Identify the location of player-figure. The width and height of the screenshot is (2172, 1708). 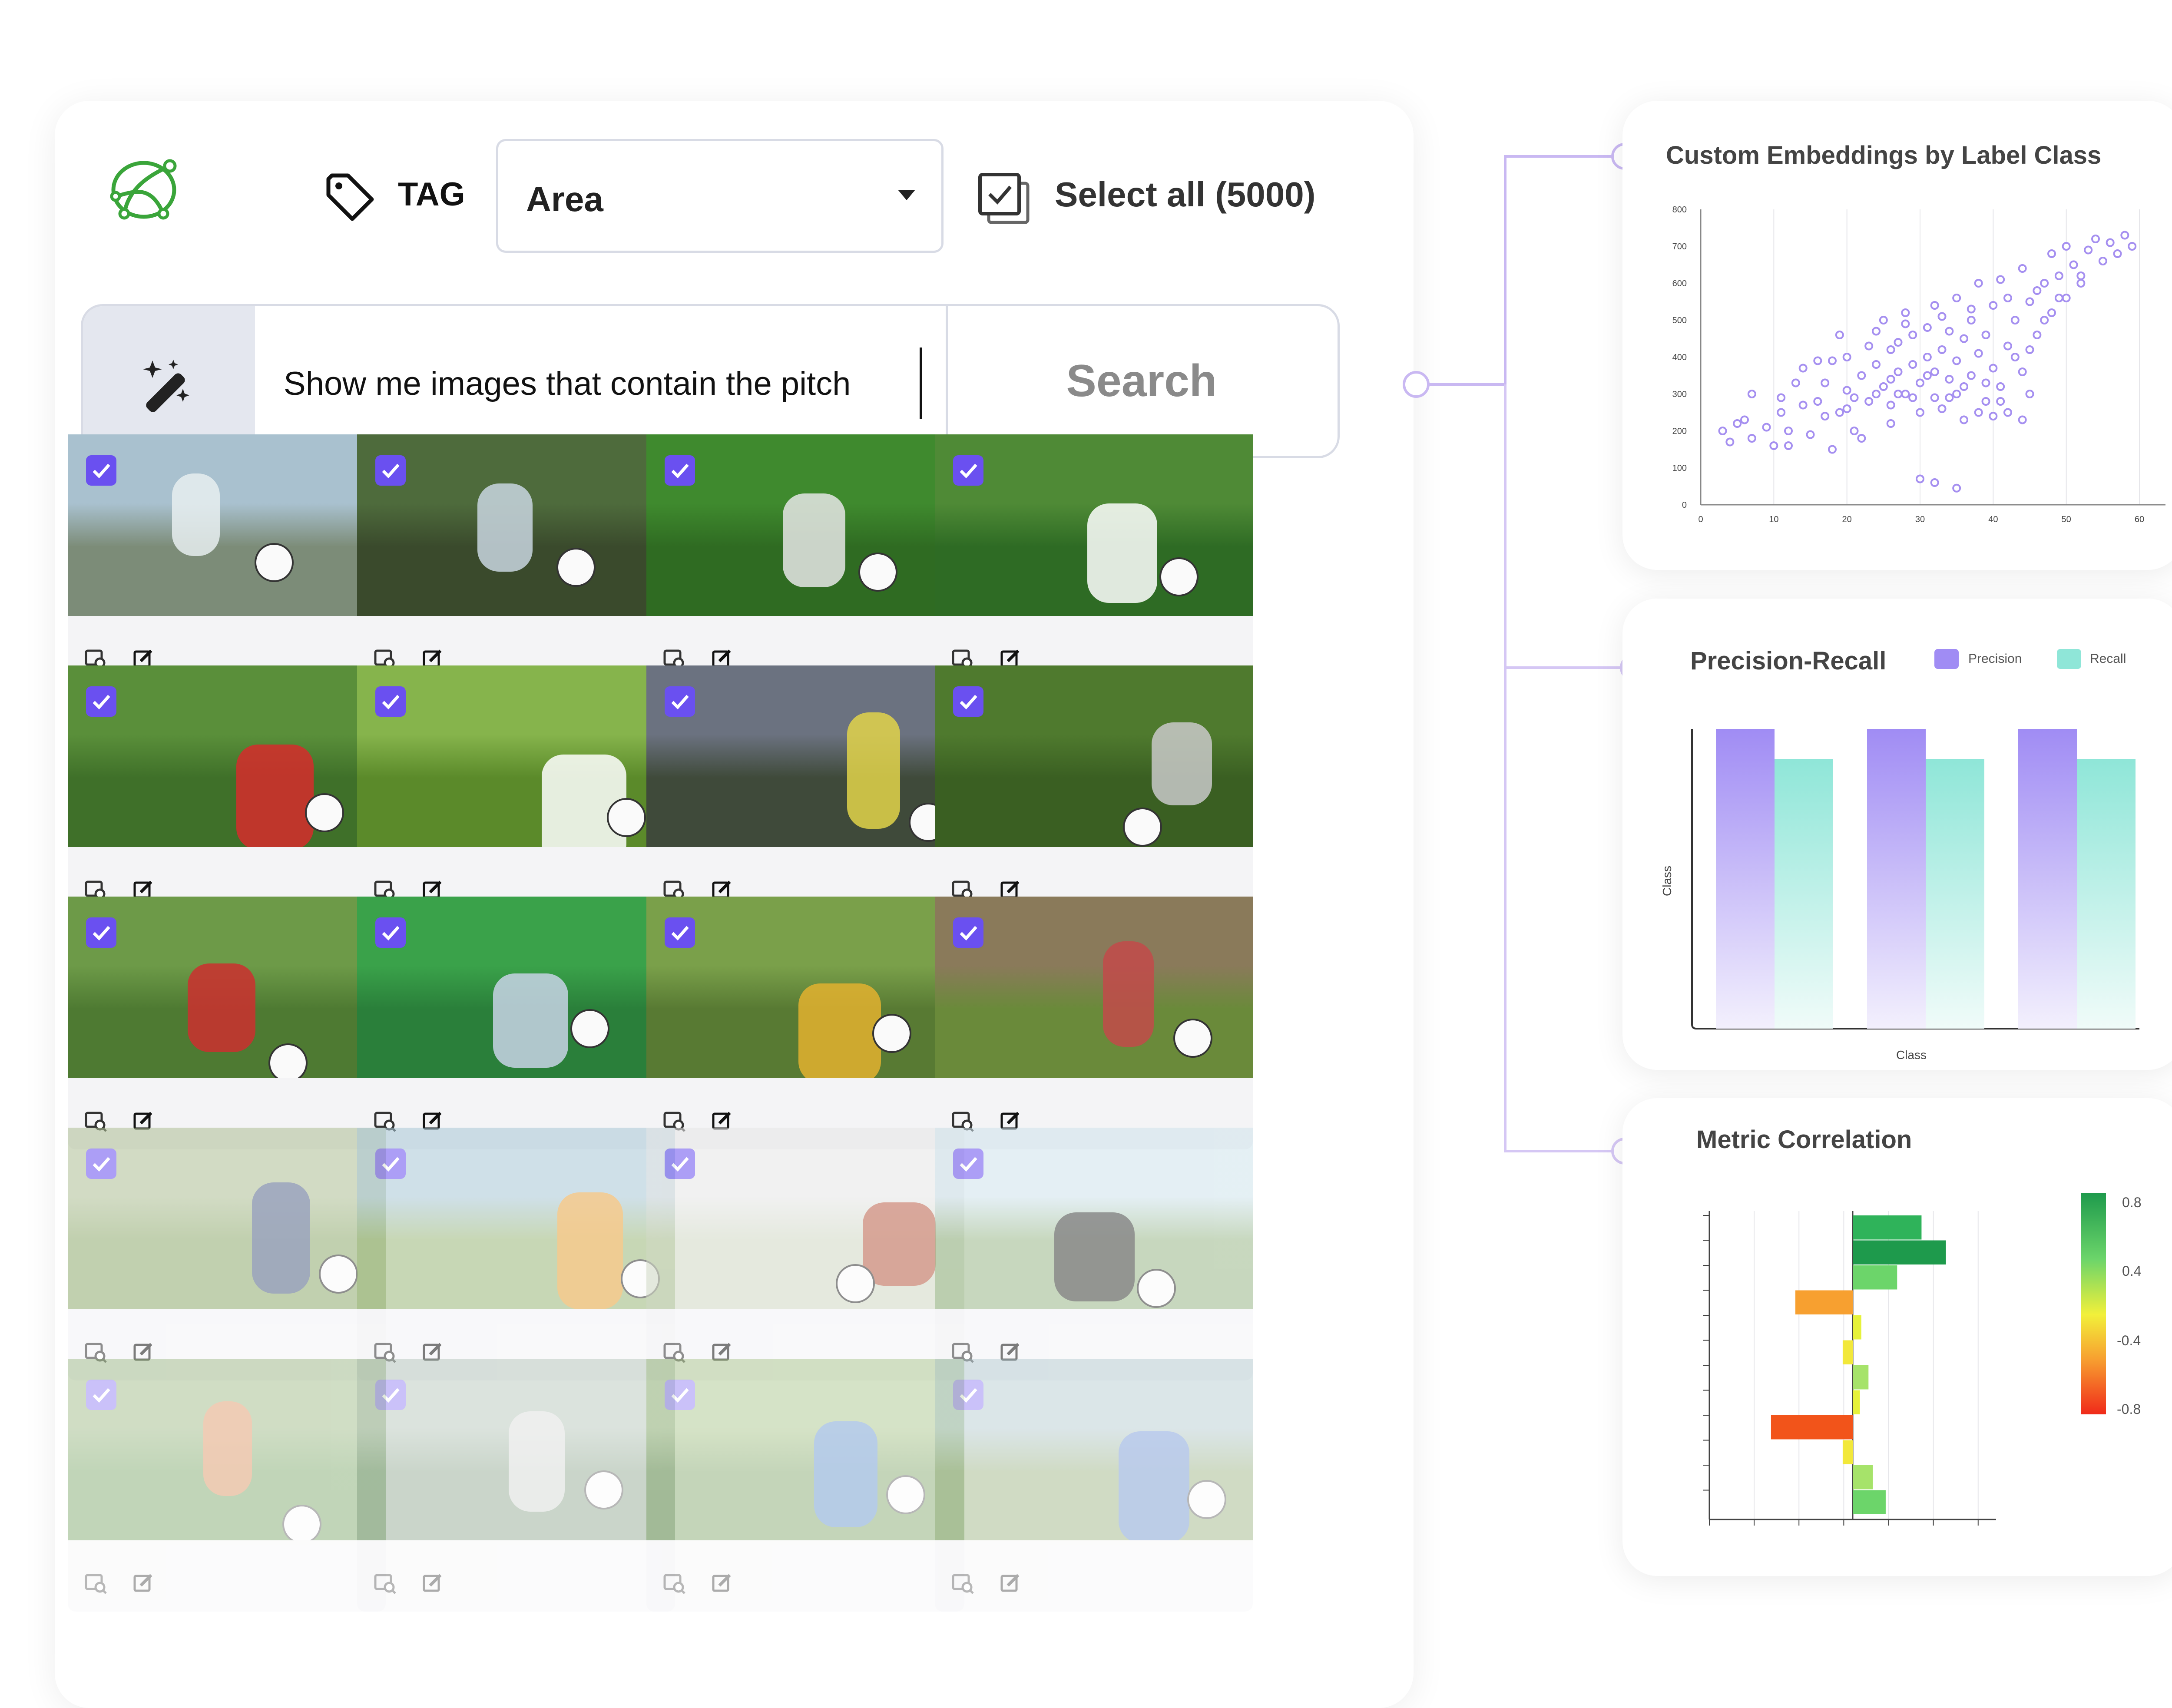
(537, 1462).